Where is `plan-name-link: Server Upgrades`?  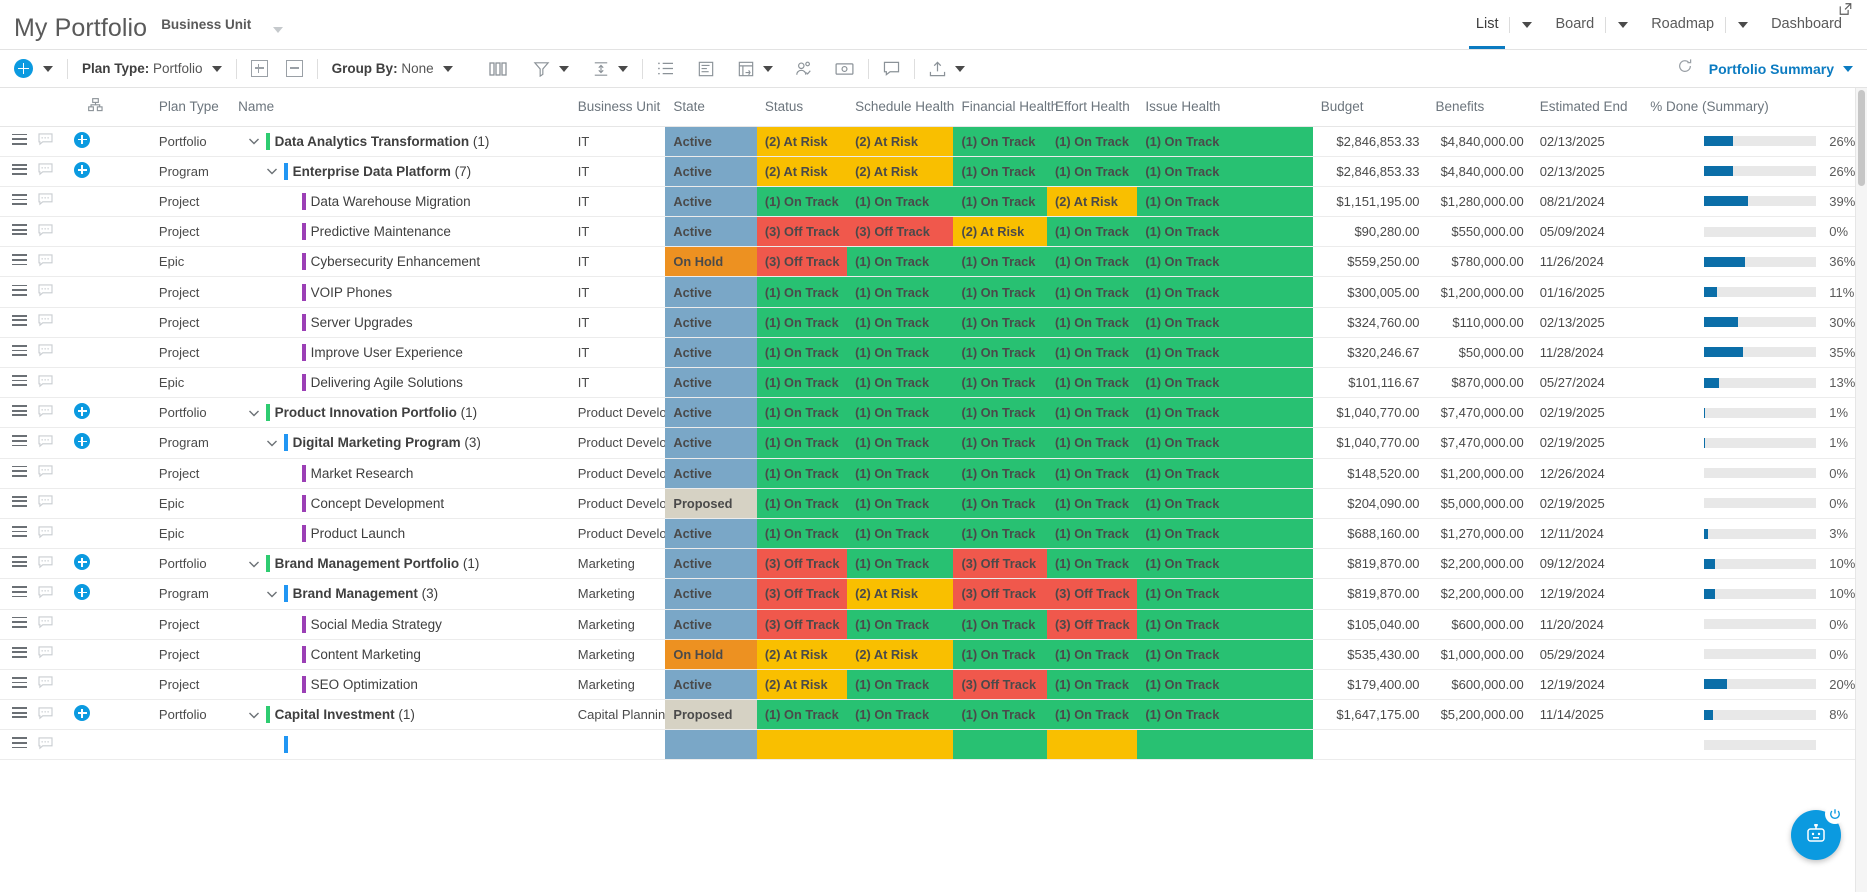 plan-name-link: Server Upgrades is located at coordinates (362, 322).